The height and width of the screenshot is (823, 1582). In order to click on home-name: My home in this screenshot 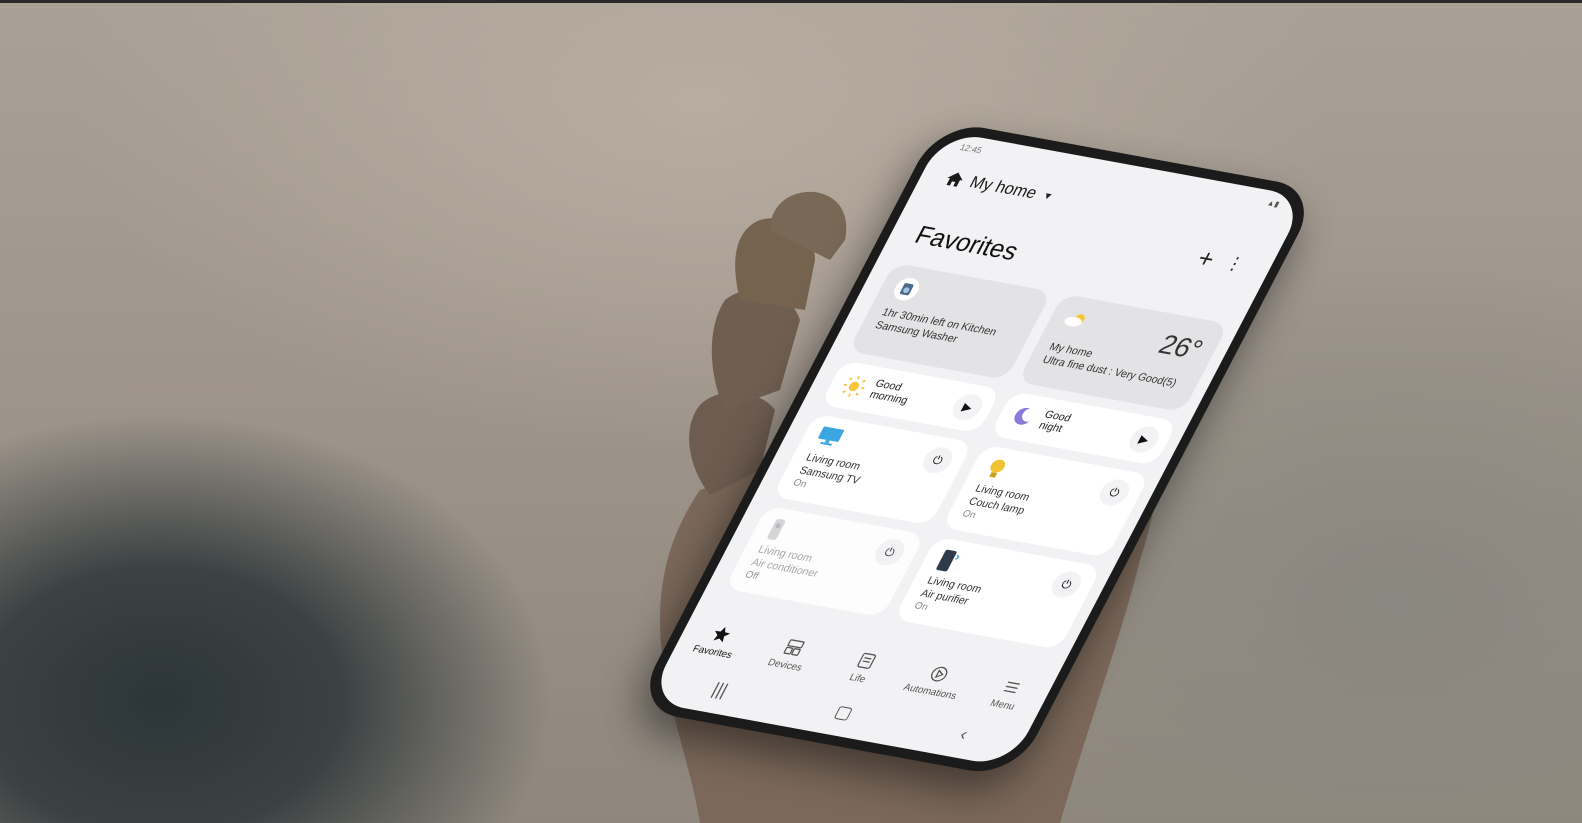, I will do `click(1003, 187)`.